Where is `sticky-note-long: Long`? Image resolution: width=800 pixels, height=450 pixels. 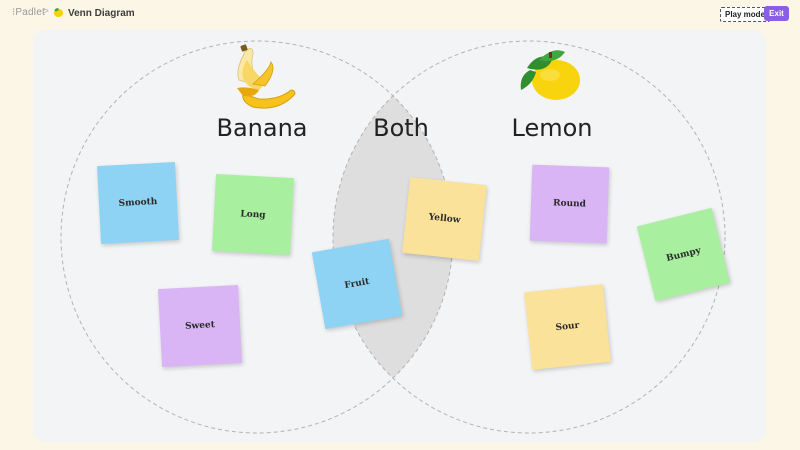
sticky-note-long: Long is located at coordinates (253, 214).